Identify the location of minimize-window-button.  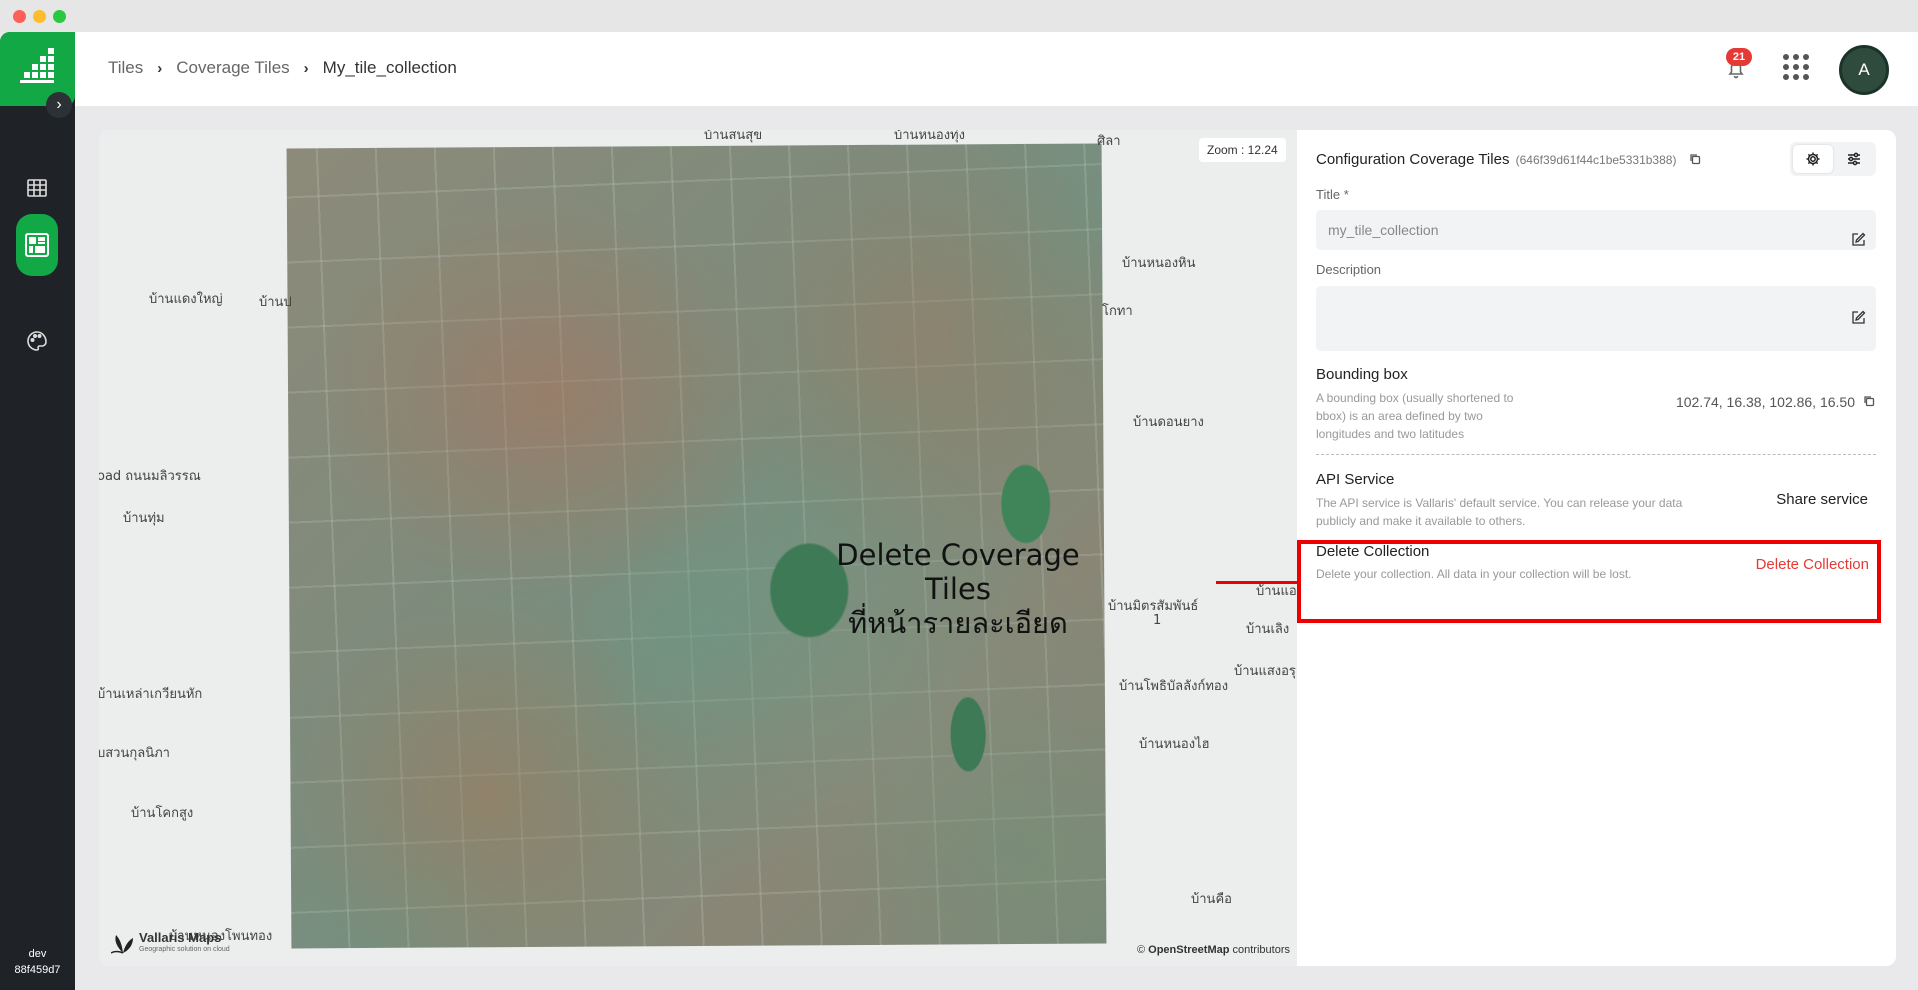
(39, 16).